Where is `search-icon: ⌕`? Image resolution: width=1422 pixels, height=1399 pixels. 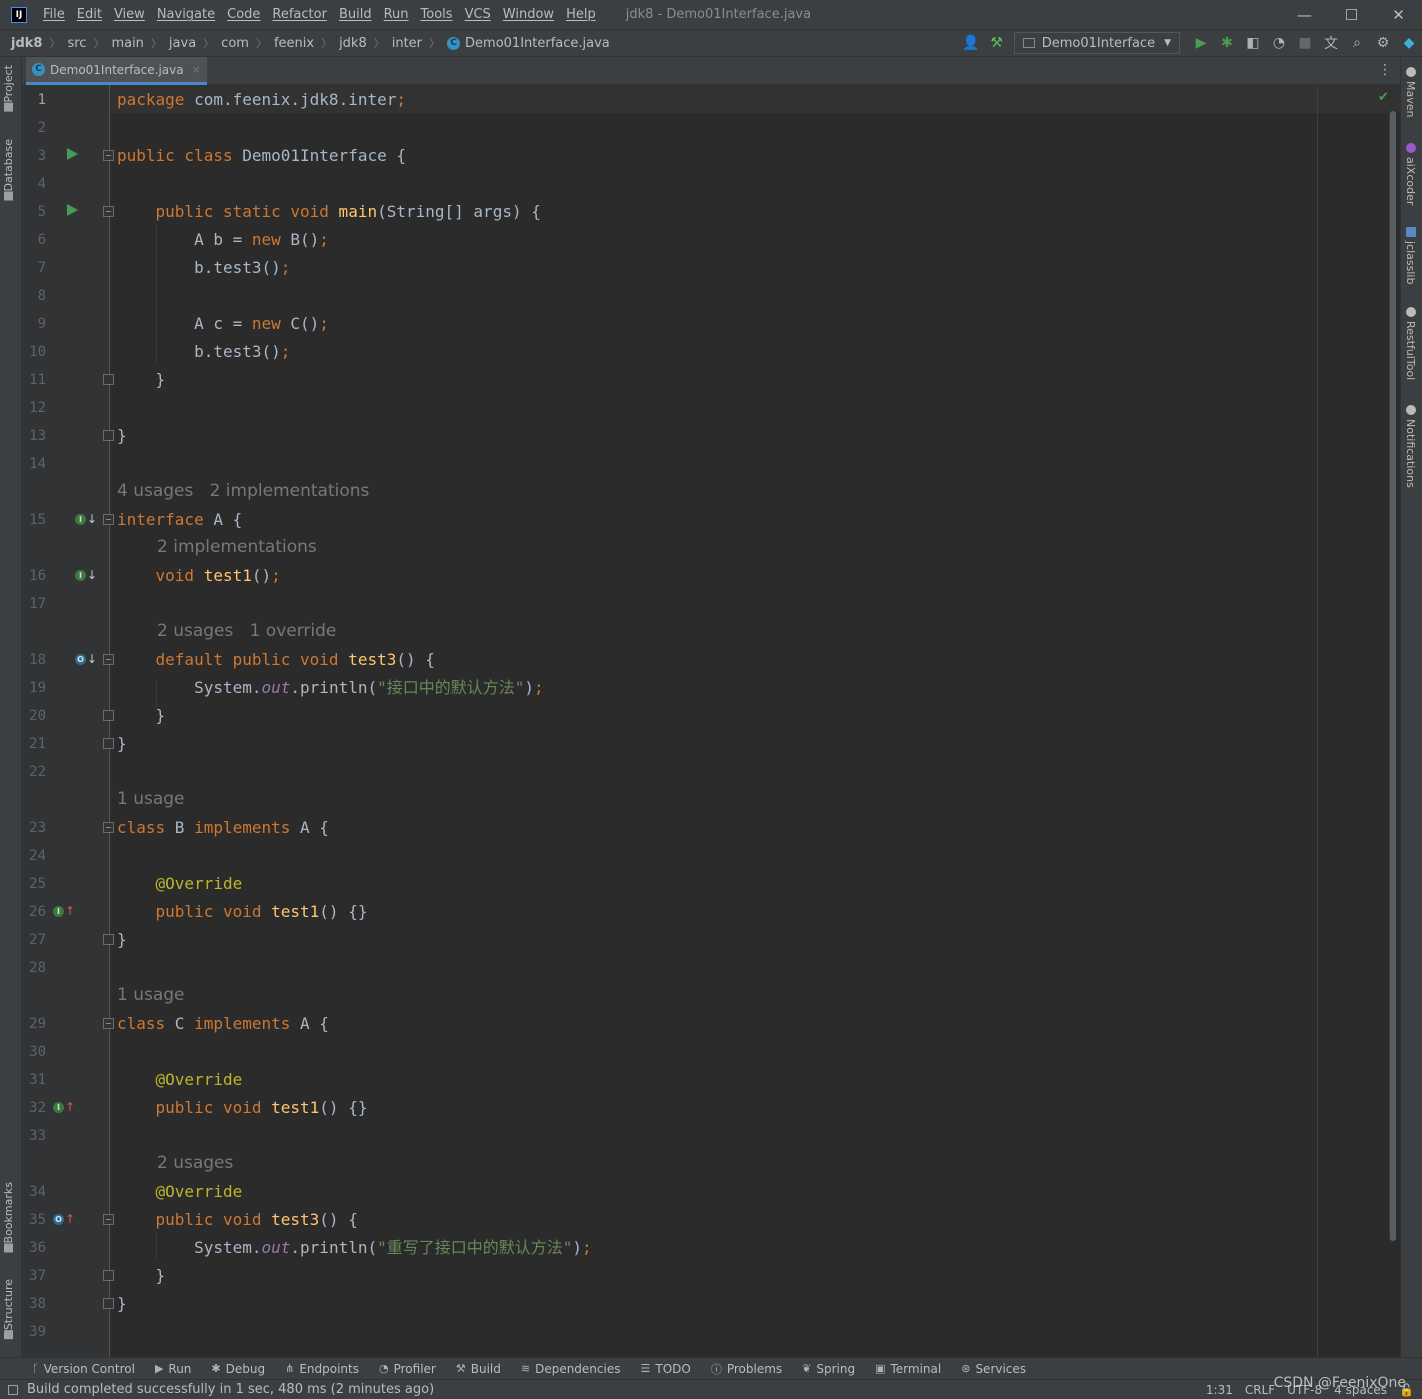 search-icon: ⌕ is located at coordinates (1357, 43).